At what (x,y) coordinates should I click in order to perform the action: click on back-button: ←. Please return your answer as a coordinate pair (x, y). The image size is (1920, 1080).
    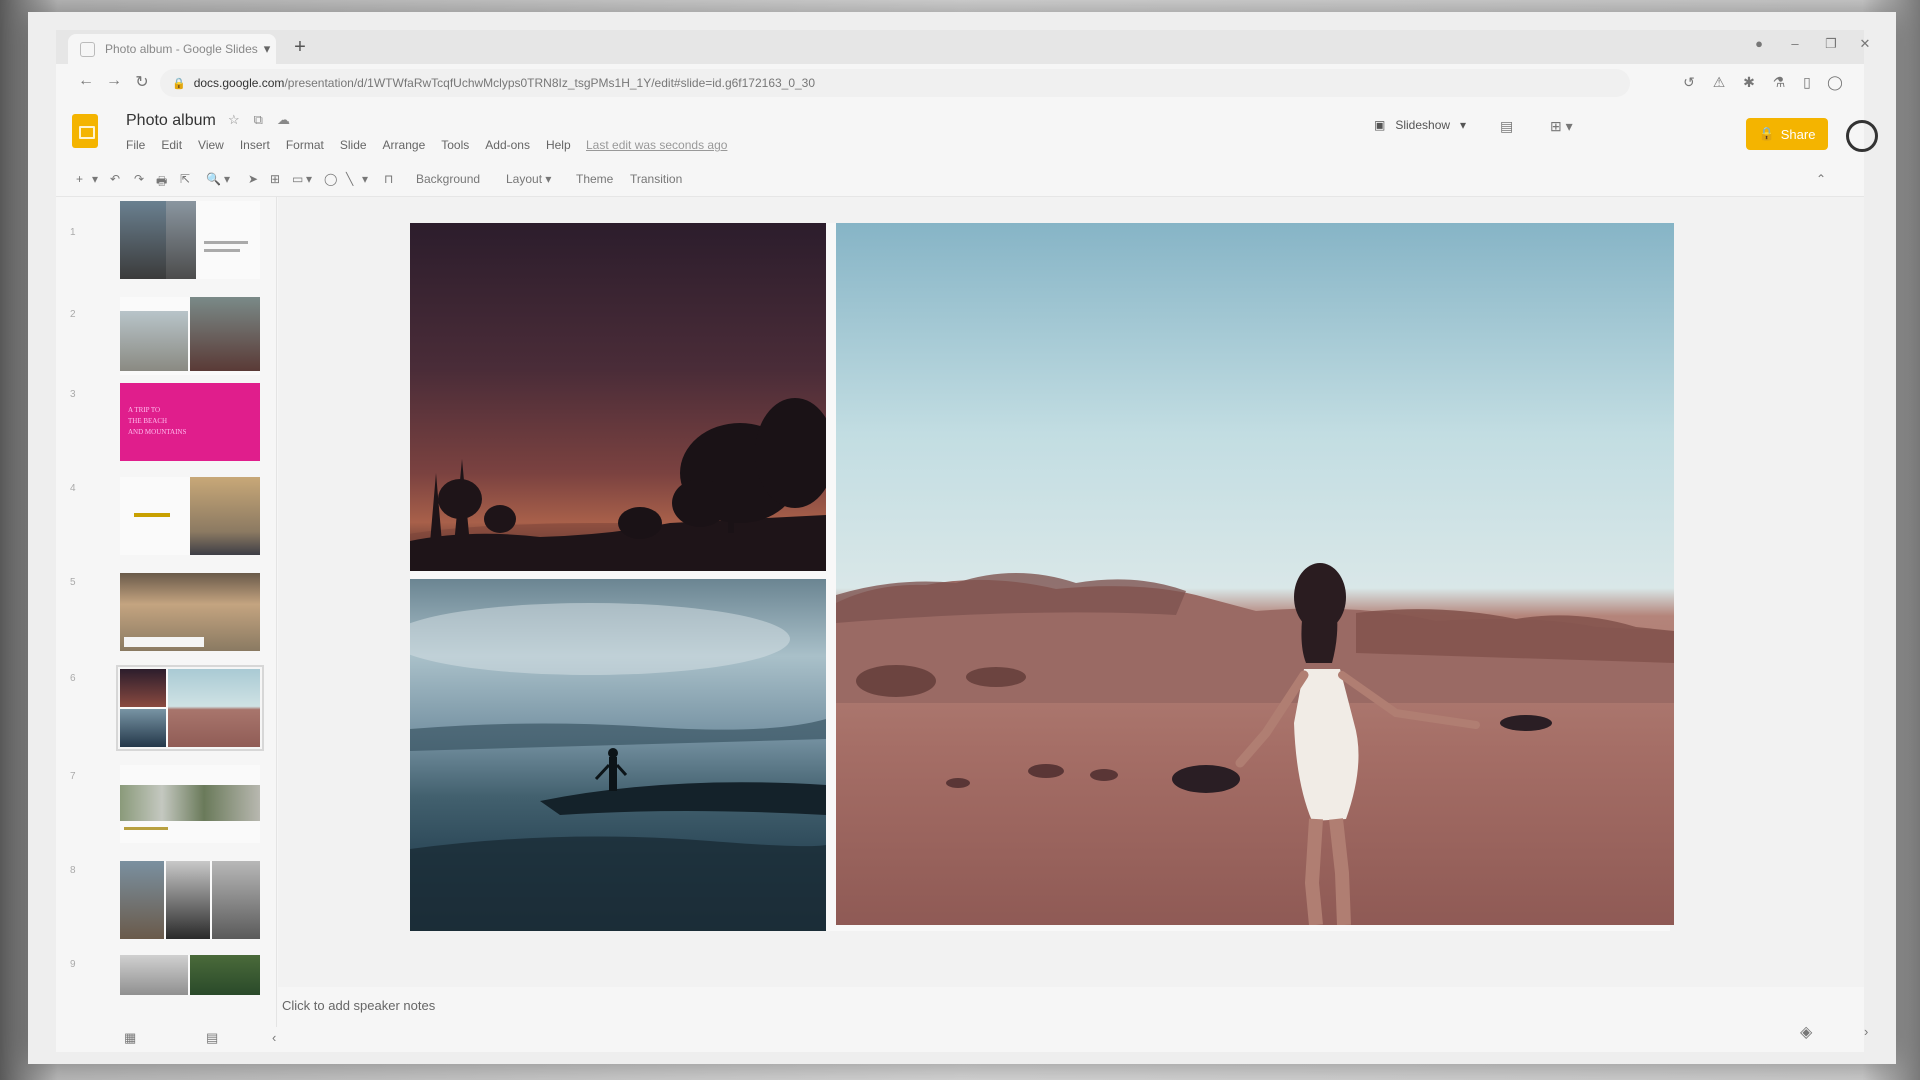
    Looking at the image, I should click on (86, 81).